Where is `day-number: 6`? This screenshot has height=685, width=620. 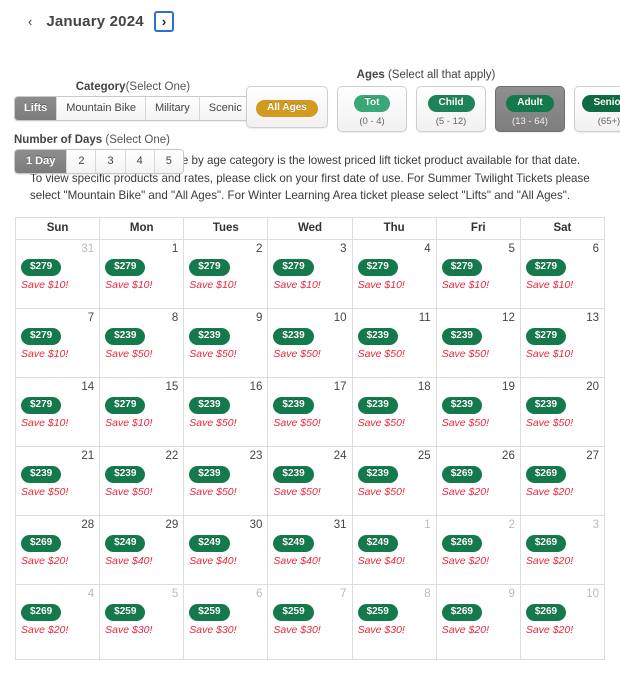
day-number: 6 is located at coordinates (259, 593).